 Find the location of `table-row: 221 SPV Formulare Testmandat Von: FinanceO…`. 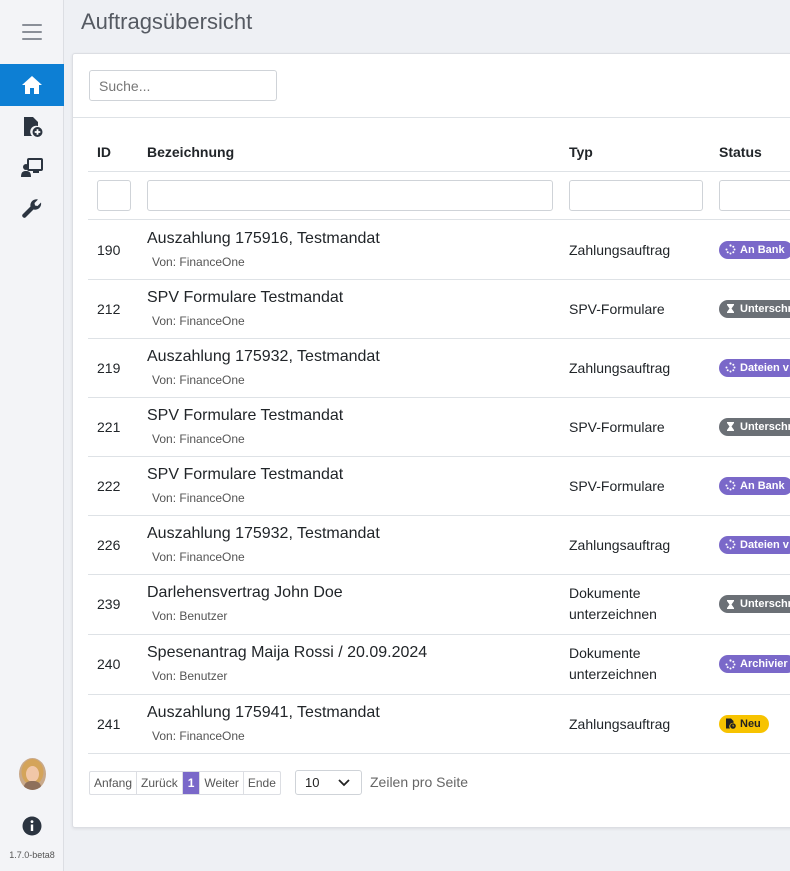

table-row: 221 SPV Formulare Testmandat Von: FinanceO… is located at coordinates (431, 426).